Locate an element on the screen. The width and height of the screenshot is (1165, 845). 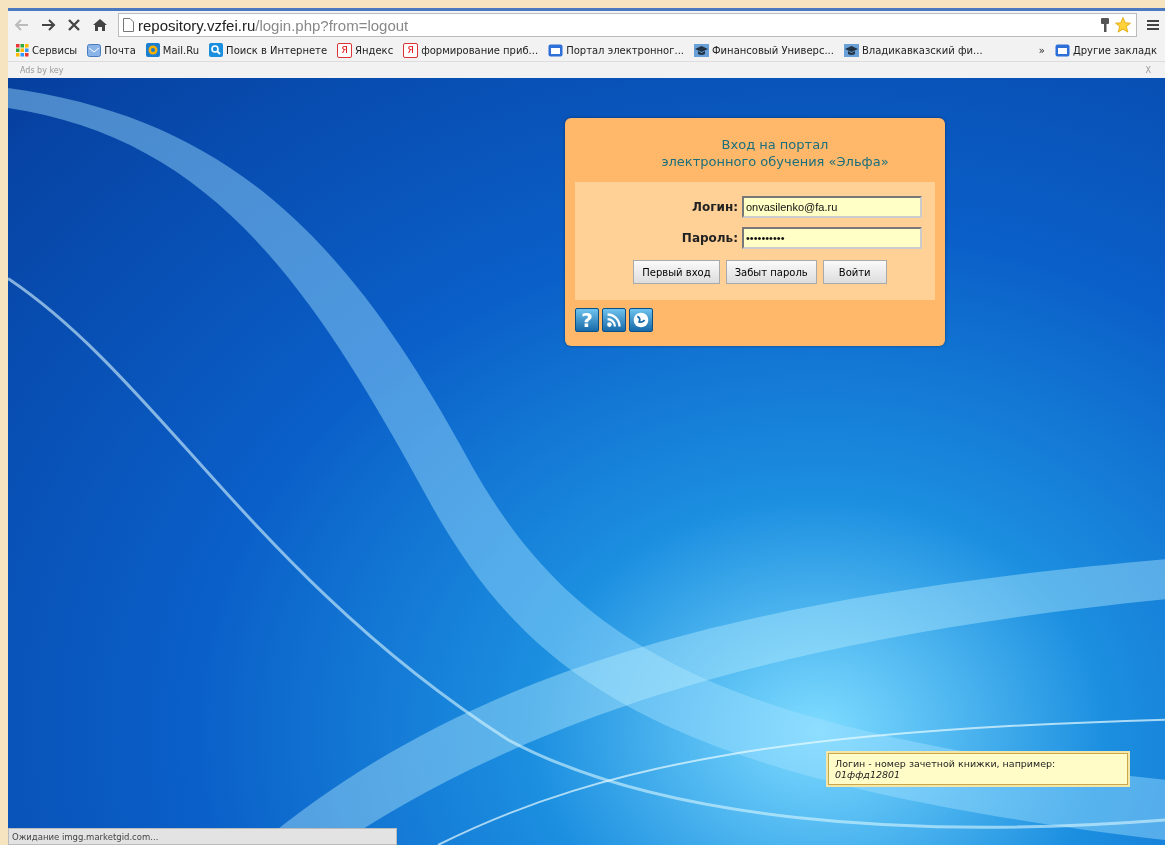
input-field: •••••••••• is located at coordinates (832, 238).